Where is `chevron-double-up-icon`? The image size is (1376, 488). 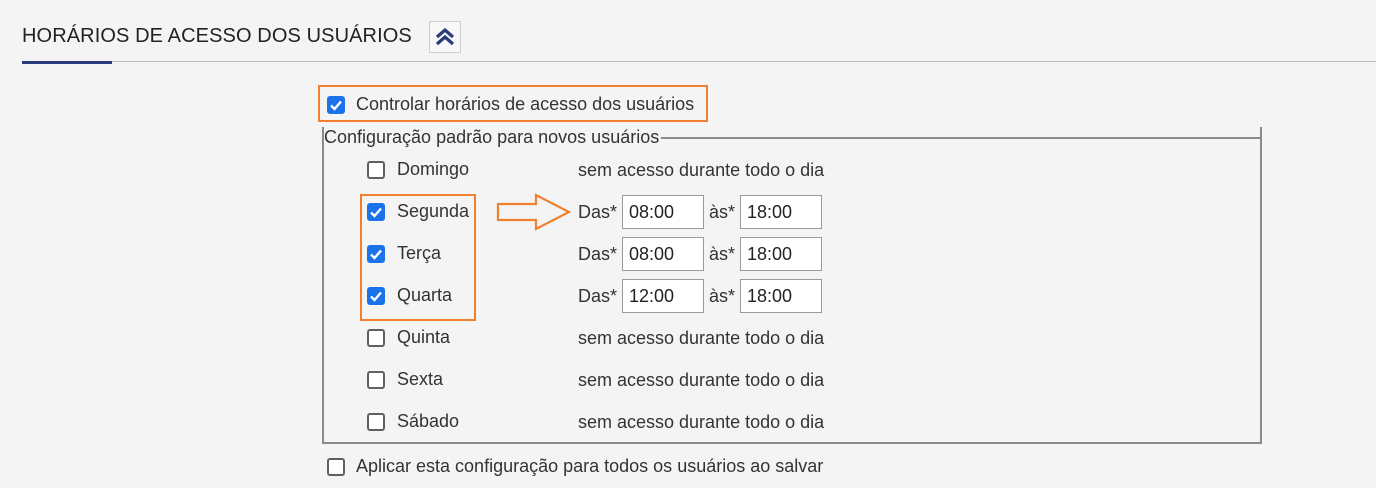 chevron-double-up-icon is located at coordinates (445, 36).